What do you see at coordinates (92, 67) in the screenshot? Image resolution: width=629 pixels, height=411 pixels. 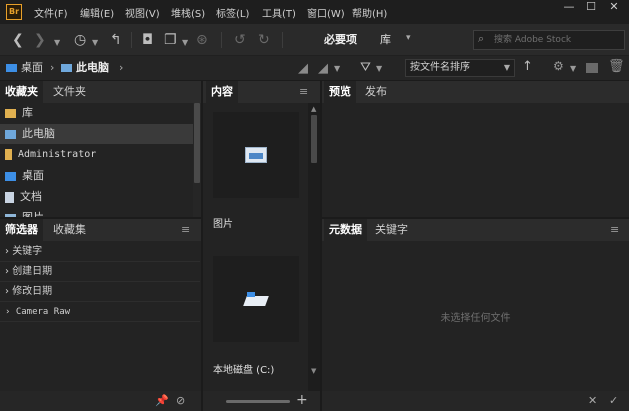 I see `breadcrumb-label: 此电脑` at bounding box center [92, 67].